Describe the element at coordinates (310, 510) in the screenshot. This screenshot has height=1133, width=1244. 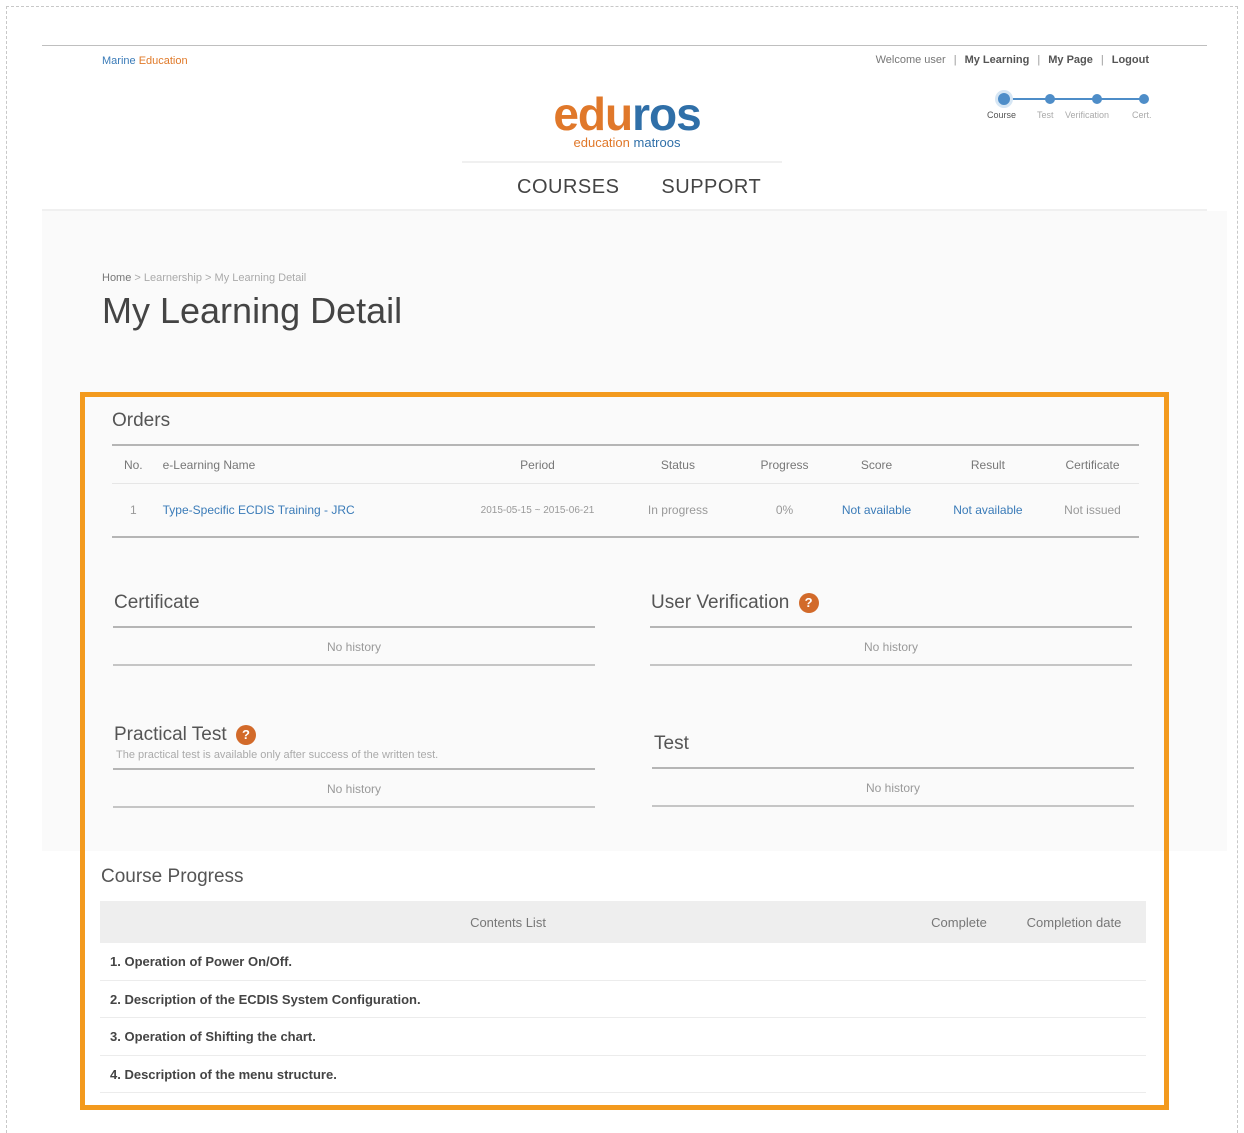
I see `course-name-link: Type-Specific ECDIS Training - JRC` at that location.